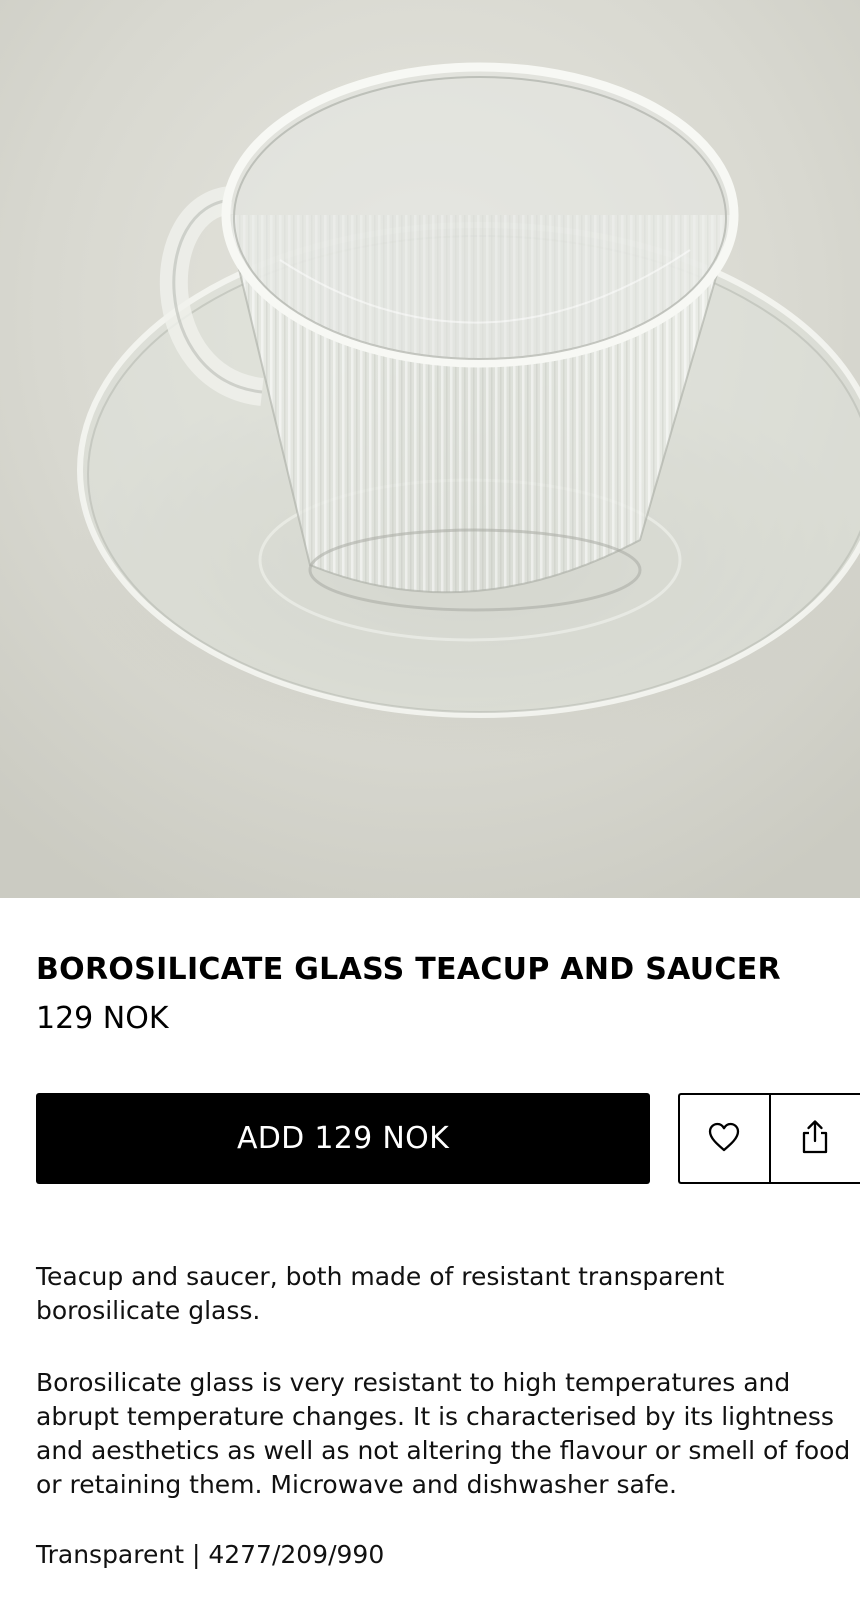 This screenshot has width=860, height=1600. What do you see at coordinates (210, 1554) in the screenshot?
I see `product-reference: Transparent | 4277/209/990` at bounding box center [210, 1554].